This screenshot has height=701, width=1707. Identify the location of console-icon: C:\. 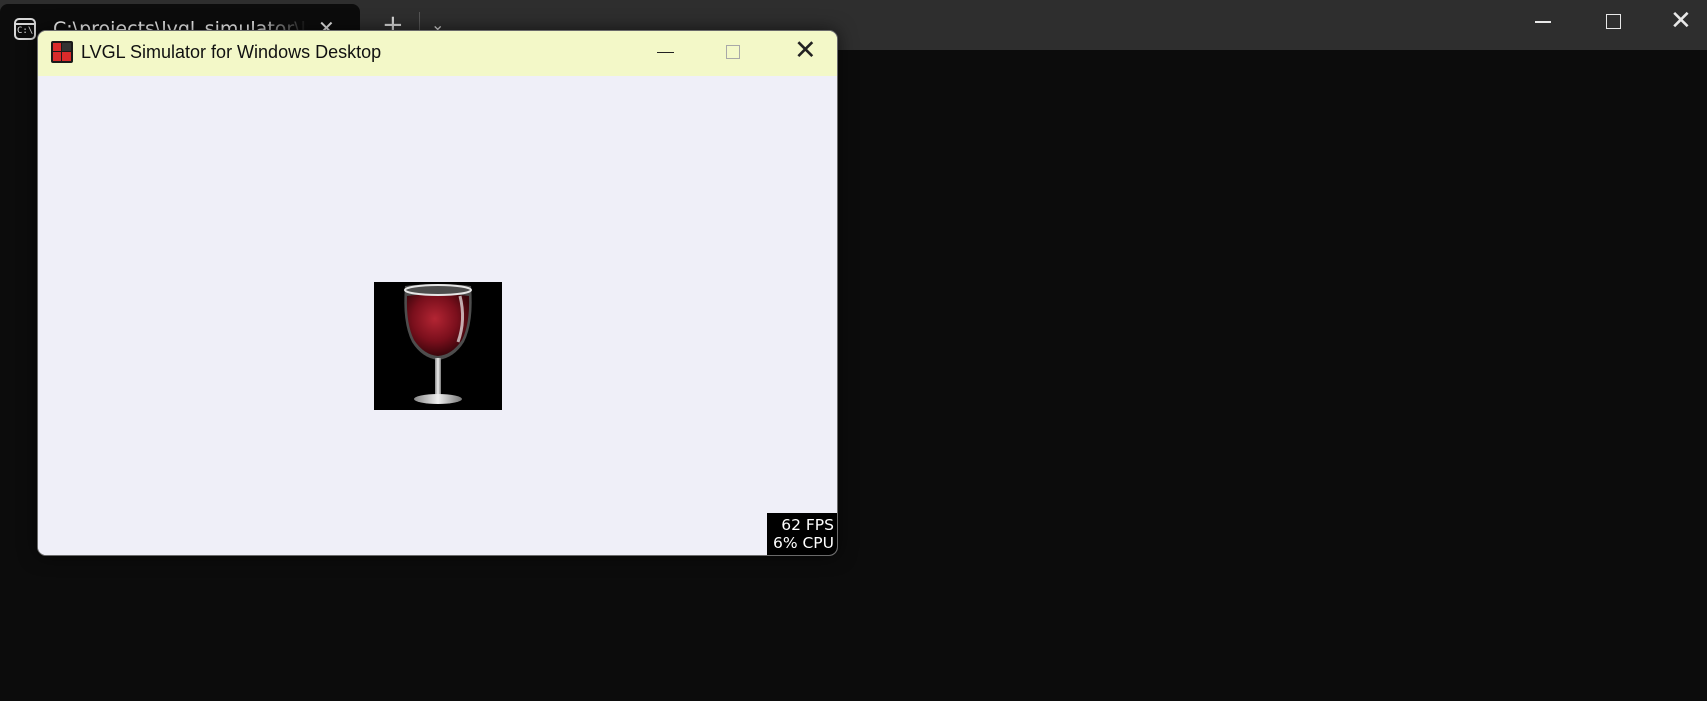
(25, 29).